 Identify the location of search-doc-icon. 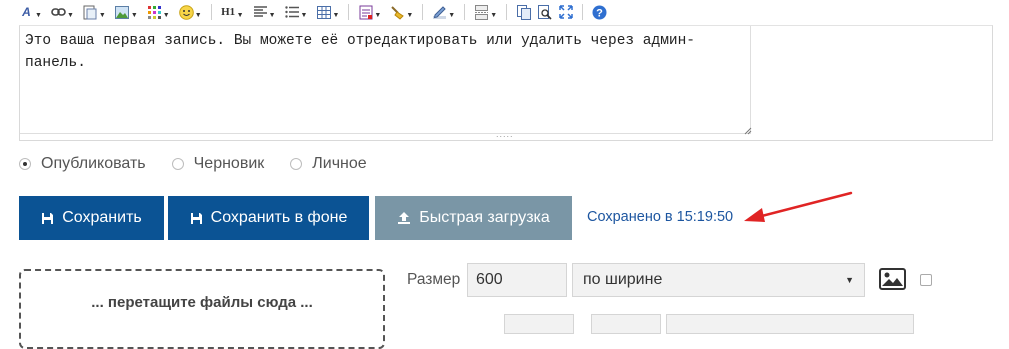
(544, 12).